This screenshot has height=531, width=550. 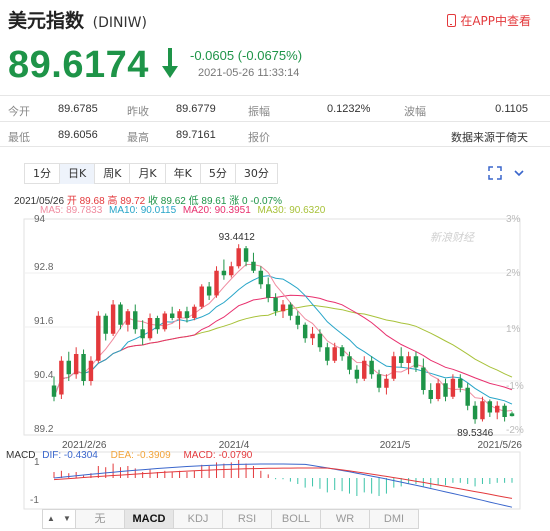 I want to click on range-label: 波幅, so click(x=415, y=112).